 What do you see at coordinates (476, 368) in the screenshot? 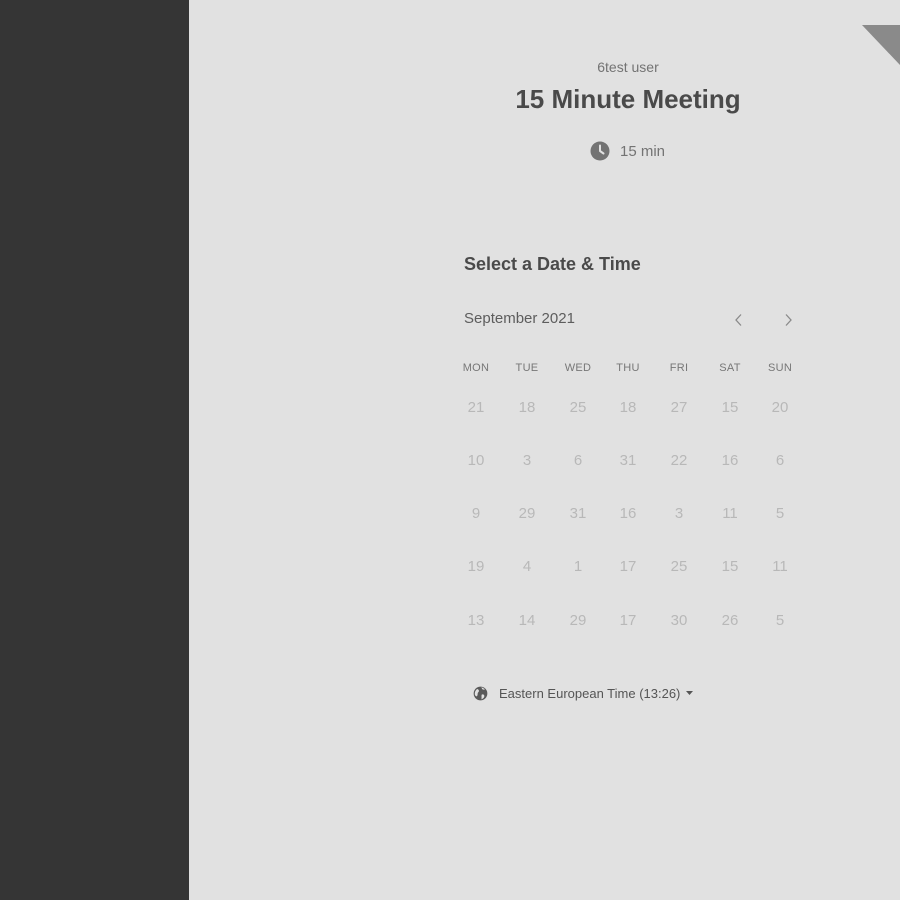
I see `weekday-label: MON` at bounding box center [476, 368].